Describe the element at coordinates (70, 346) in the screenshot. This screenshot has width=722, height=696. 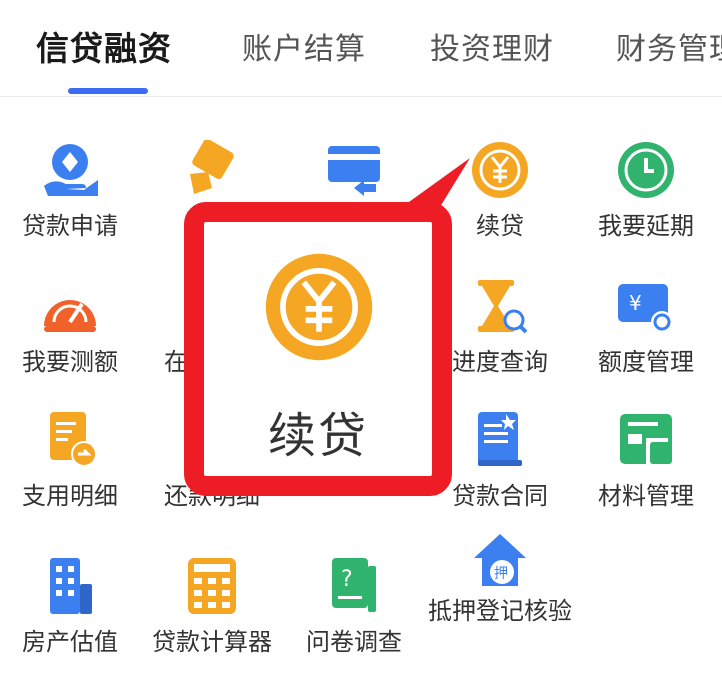
I see `grid-item-credit-estimate: 我要测额` at that location.